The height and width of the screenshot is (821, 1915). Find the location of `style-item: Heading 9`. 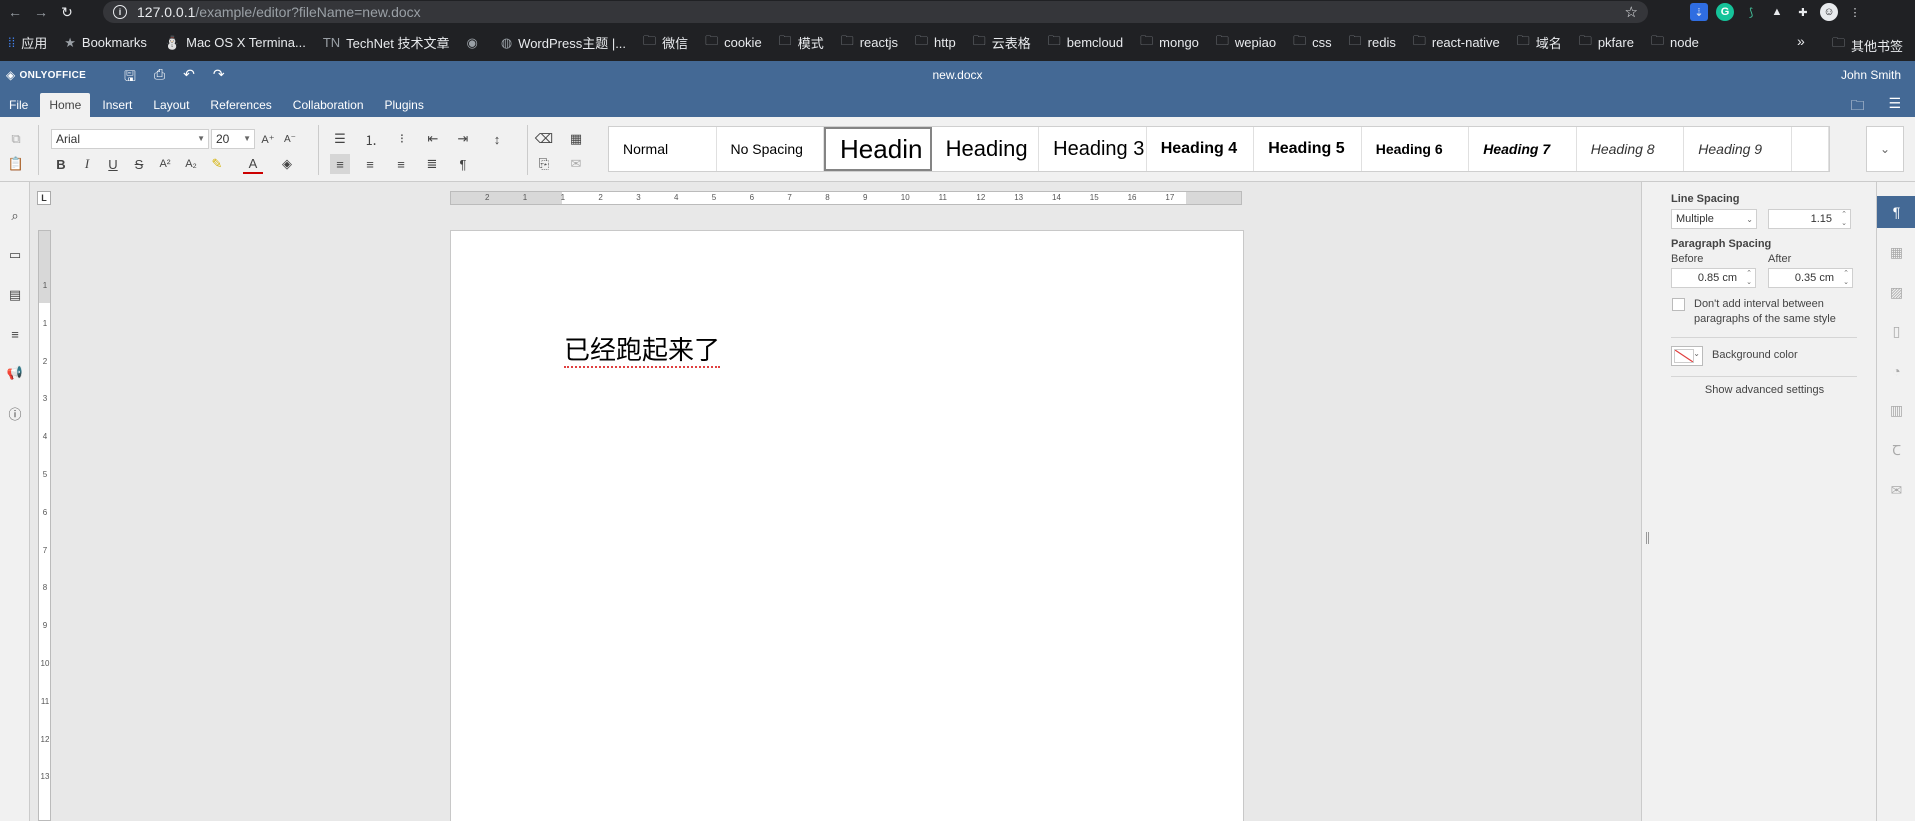

style-item: Heading 9 is located at coordinates (1738, 149).